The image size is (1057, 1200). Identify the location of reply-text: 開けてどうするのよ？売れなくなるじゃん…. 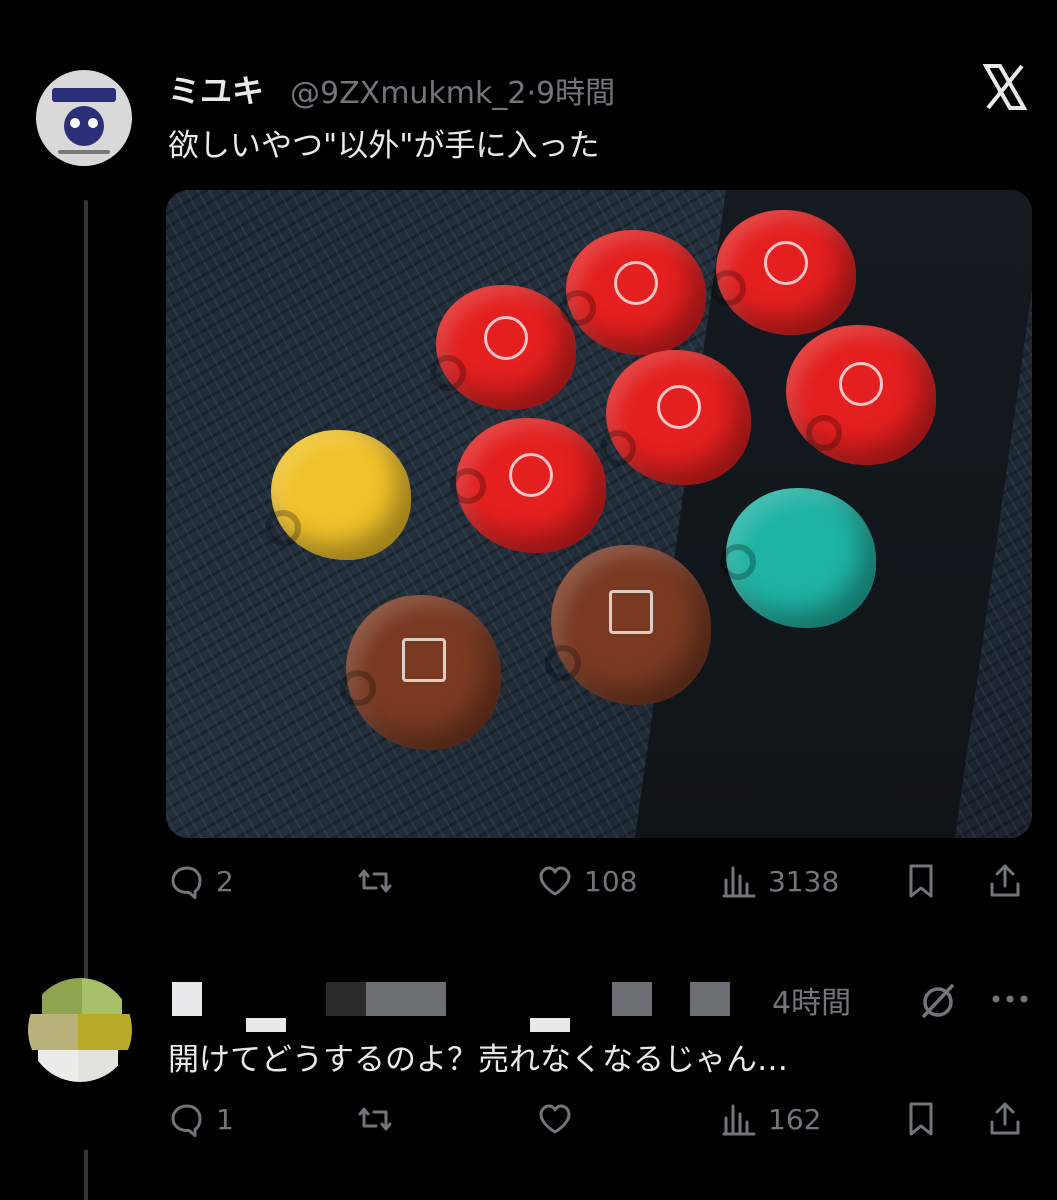
(478, 1060).